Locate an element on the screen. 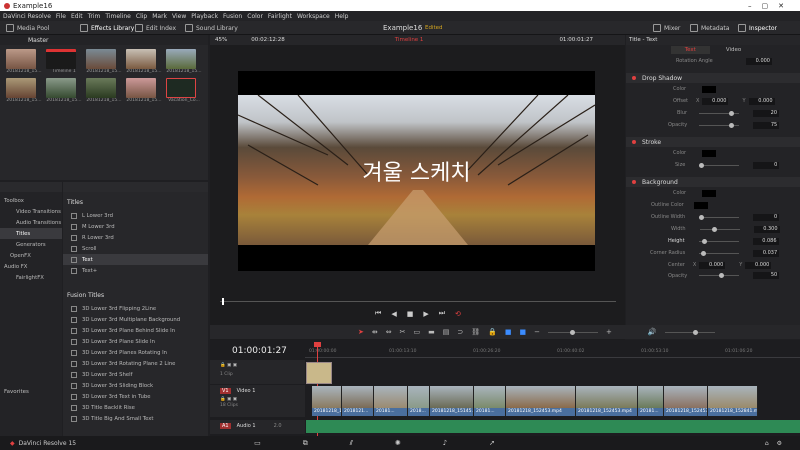 This screenshot has width=800, height=450. link-icon: ⛓ is located at coordinates (475, 332).